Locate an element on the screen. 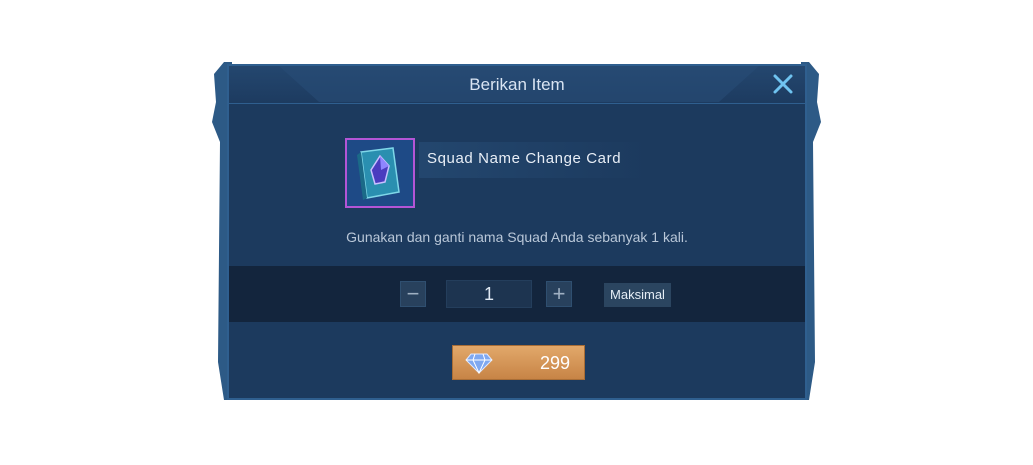 The width and height of the screenshot is (1033, 465). increase-quantity-button: + is located at coordinates (559, 294).